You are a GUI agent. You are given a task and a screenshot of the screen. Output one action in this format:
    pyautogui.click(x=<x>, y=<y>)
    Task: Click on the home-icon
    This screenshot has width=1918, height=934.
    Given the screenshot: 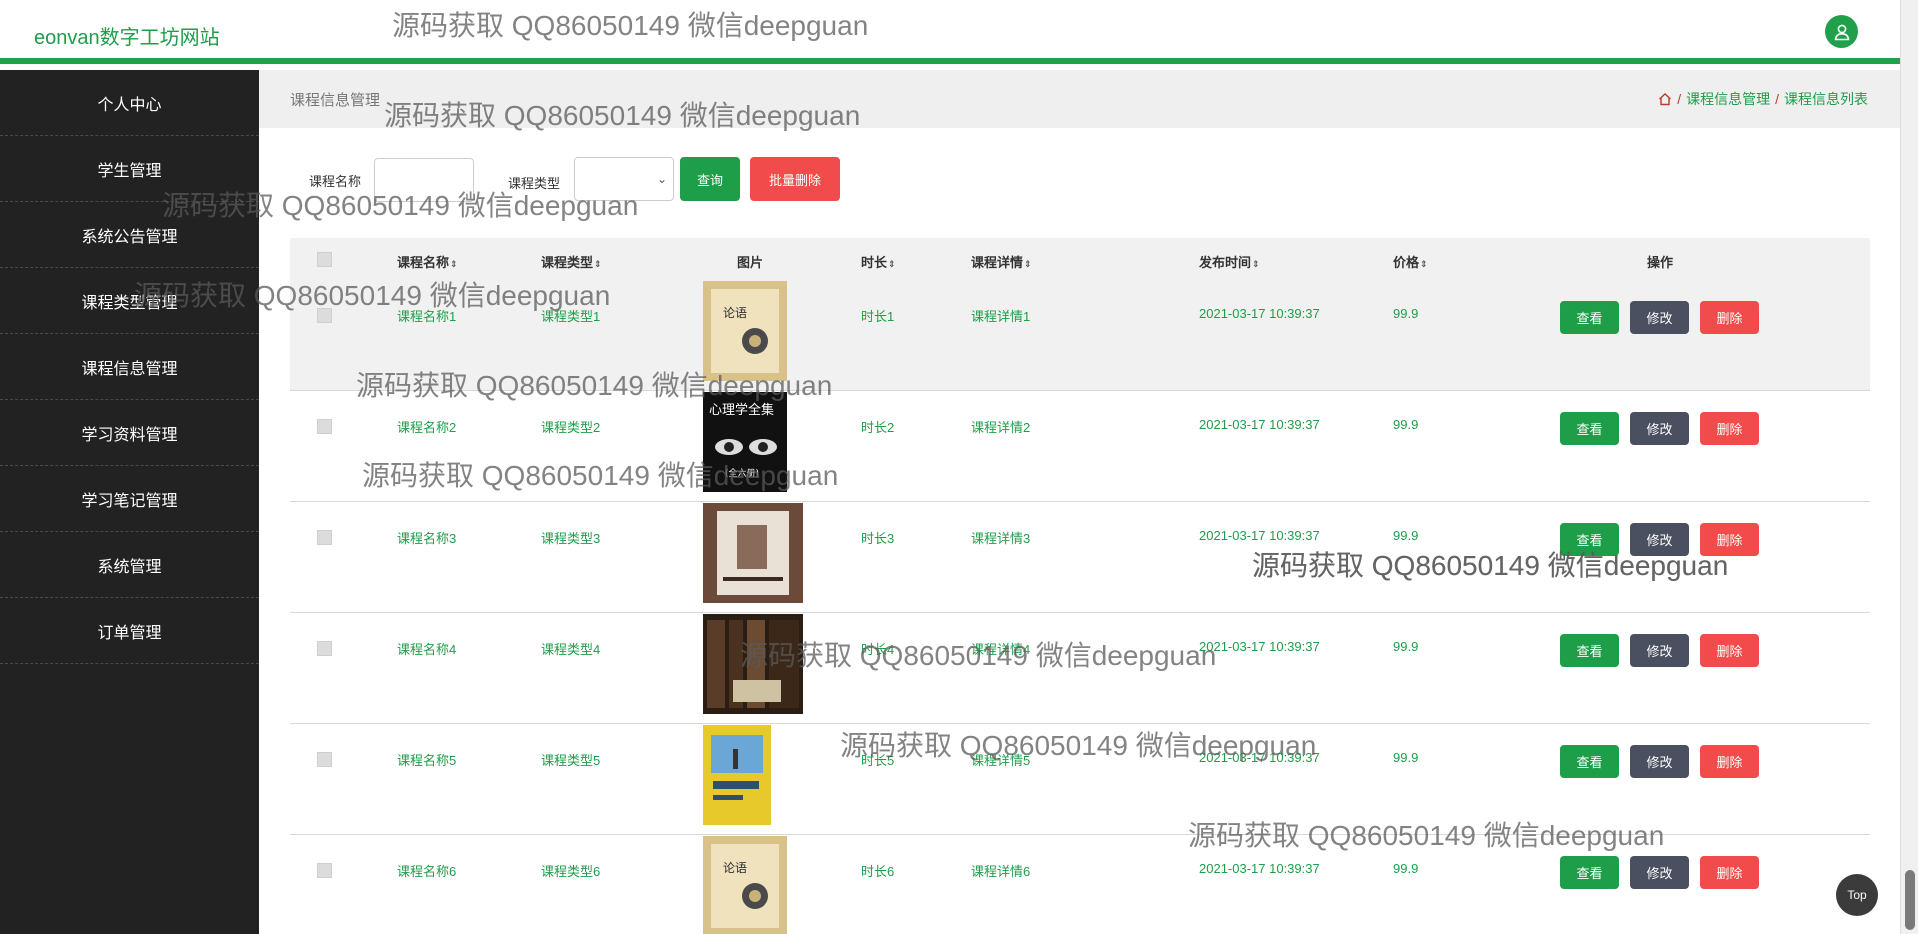 What is the action you would take?
    pyautogui.click(x=1665, y=99)
    